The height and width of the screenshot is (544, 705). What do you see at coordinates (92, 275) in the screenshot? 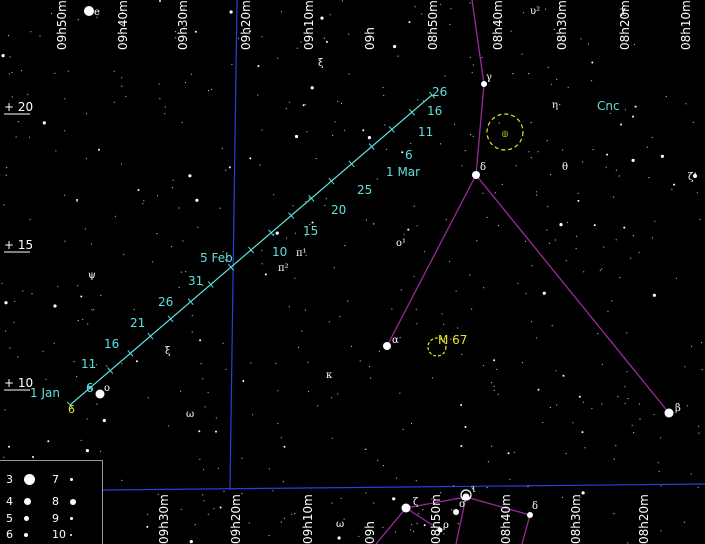
I see `label-psi: ψ` at bounding box center [92, 275].